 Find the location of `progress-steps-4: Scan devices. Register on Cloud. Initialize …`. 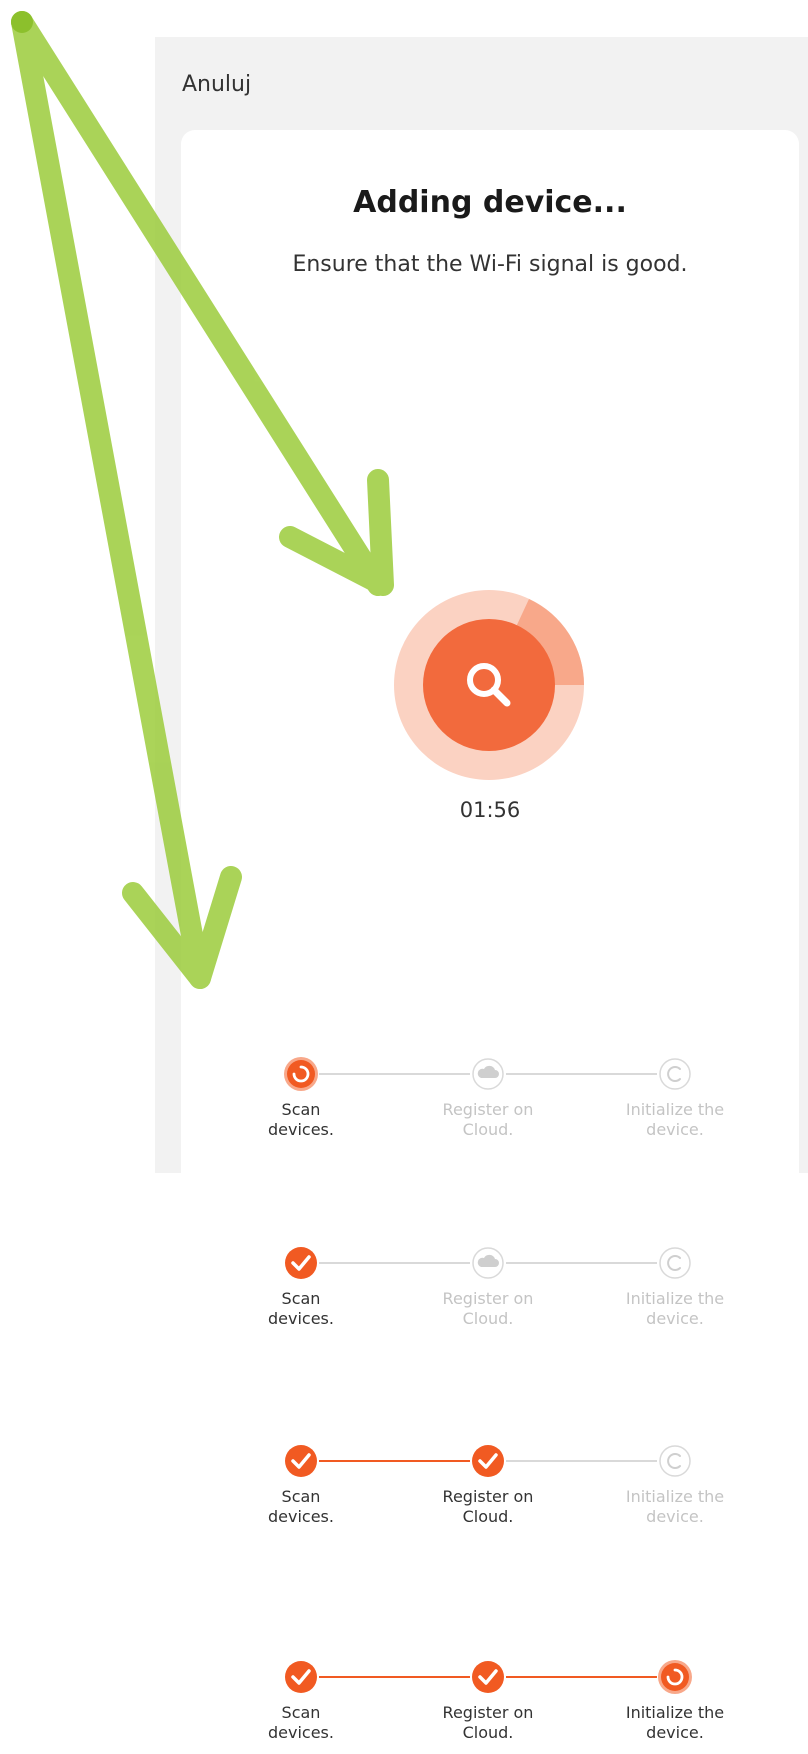

progress-steps-4: Scan devices. Register on Cloud. Initialize … is located at coordinates (439, 1706).